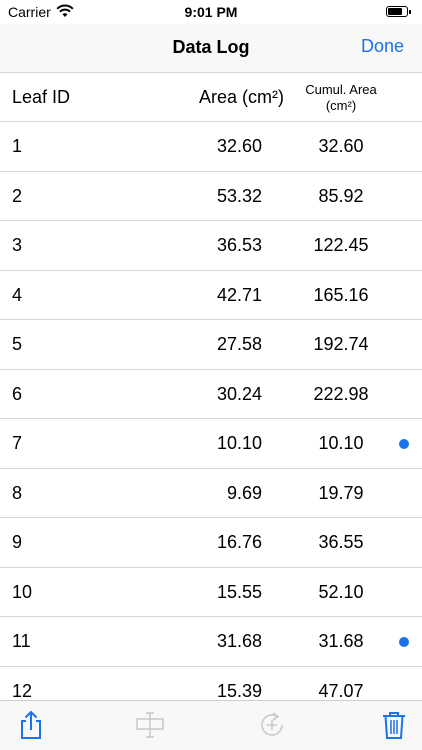  Describe the element at coordinates (239, 195) in the screenshot. I see `area-cell: 53.32` at that location.